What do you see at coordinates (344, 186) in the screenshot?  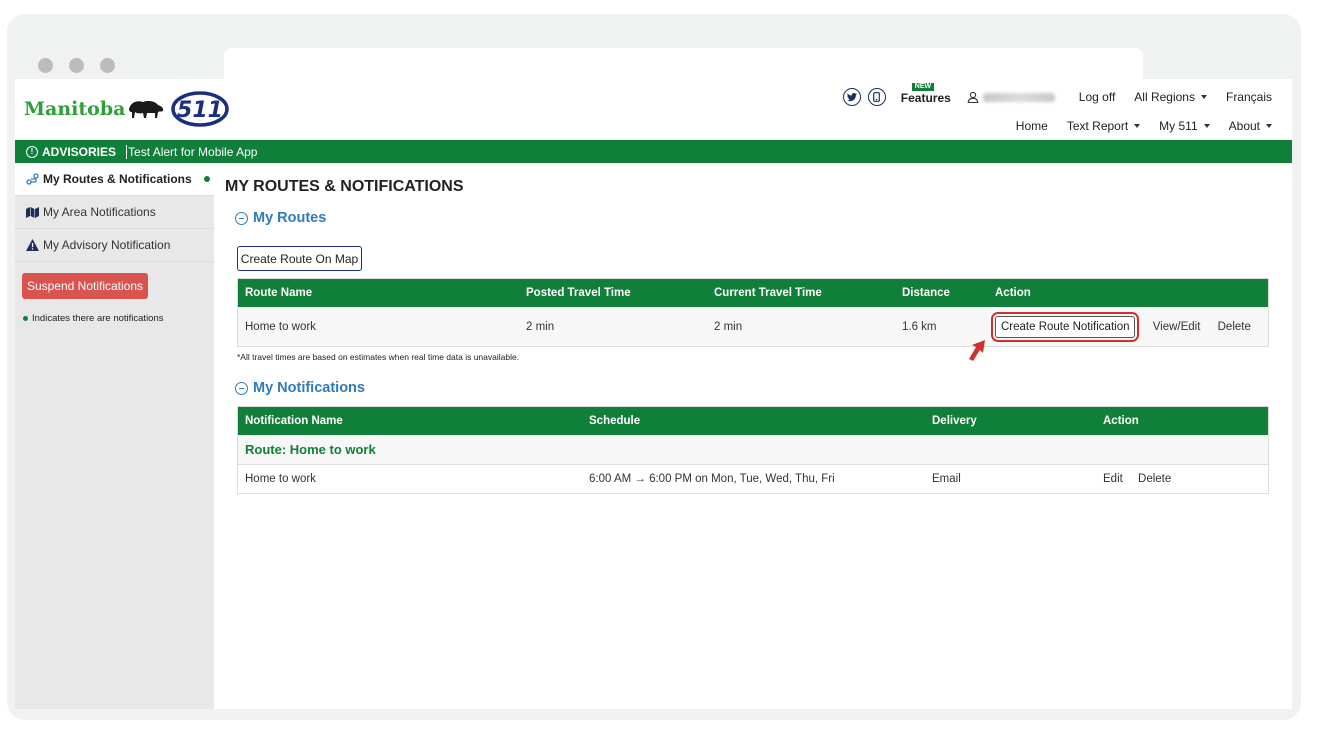 I see `page-title: MY ROUTES & NOTIFICATIONS` at bounding box center [344, 186].